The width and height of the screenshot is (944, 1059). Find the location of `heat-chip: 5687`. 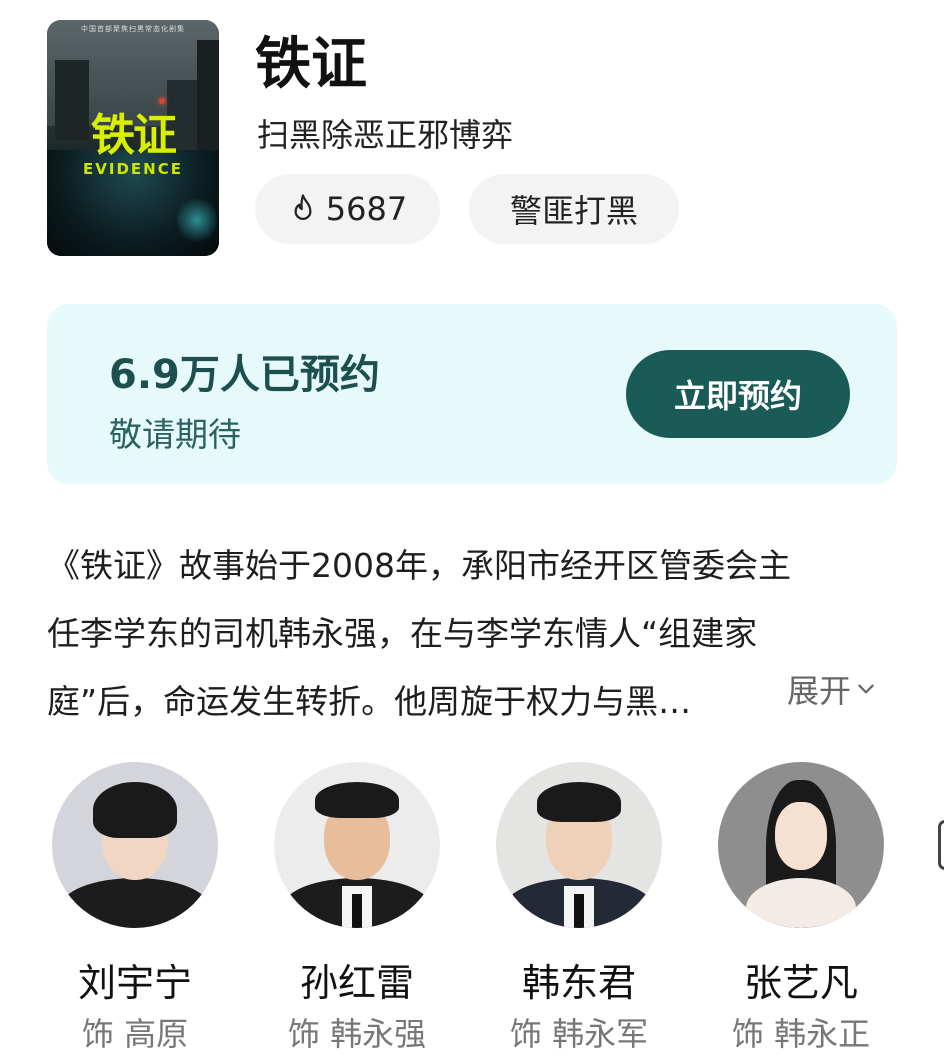

heat-chip: 5687 is located at coordinates (347, 209).